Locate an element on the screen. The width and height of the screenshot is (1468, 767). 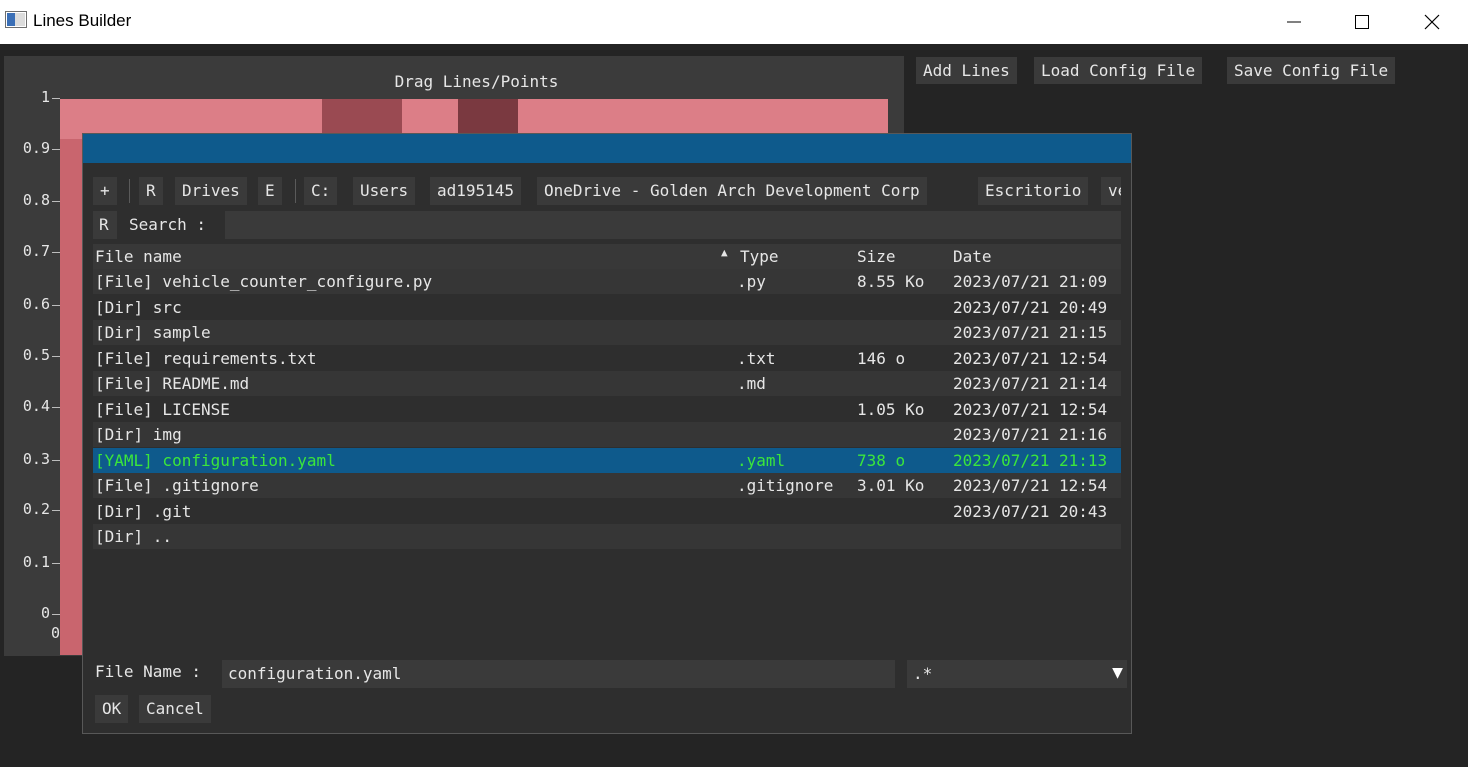
filter-value: .* is located at coordinates (923, 673).